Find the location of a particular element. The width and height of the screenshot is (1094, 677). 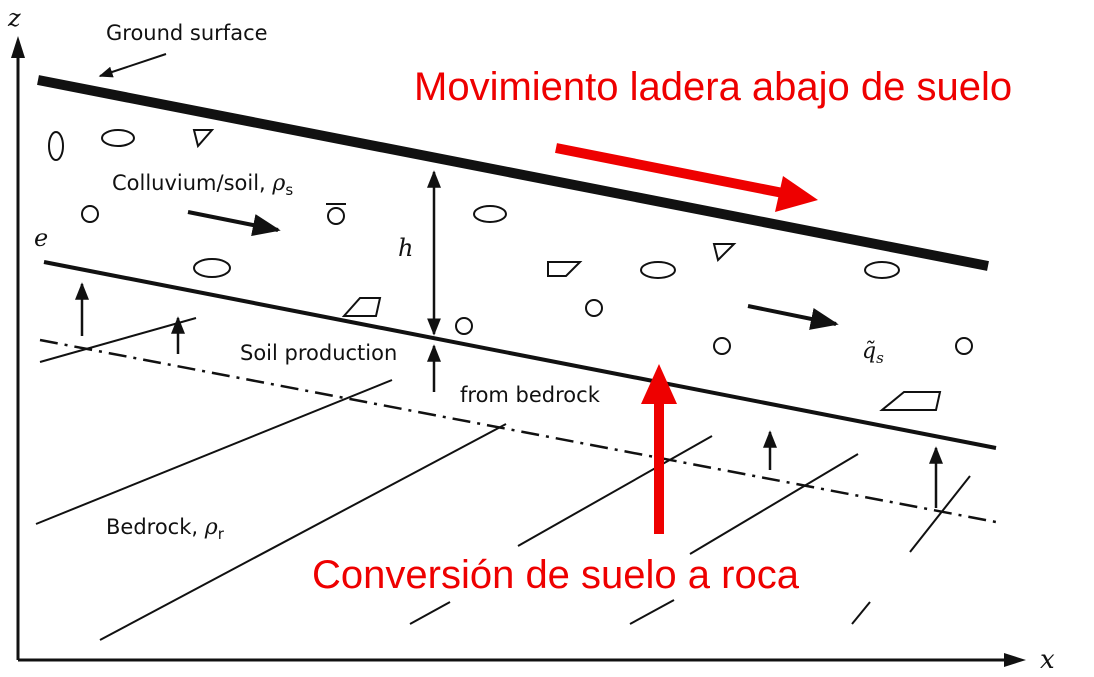

ground-surface-label: Ground surface is located at coordinates (187, 33).